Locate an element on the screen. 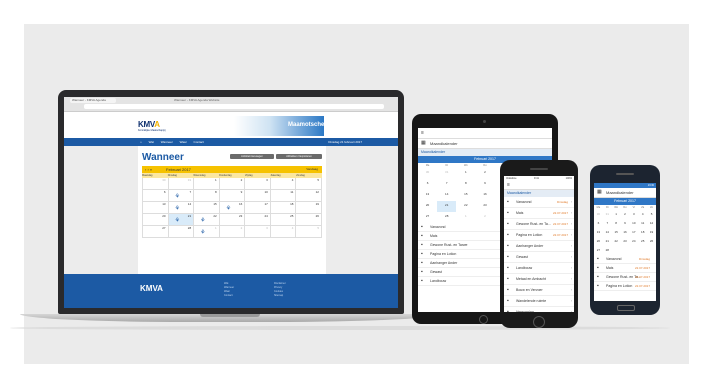  menu-icon: ≡ is located at coordinates (422, 133).